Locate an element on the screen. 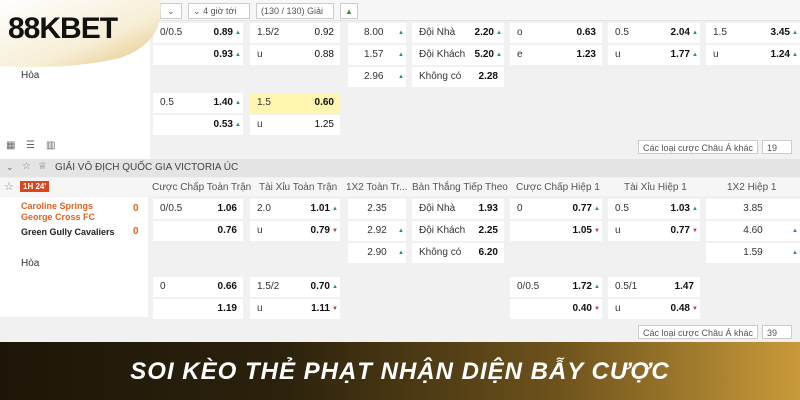  odds-cell: 1.59 ▲ is located at coordinates (753, 253).